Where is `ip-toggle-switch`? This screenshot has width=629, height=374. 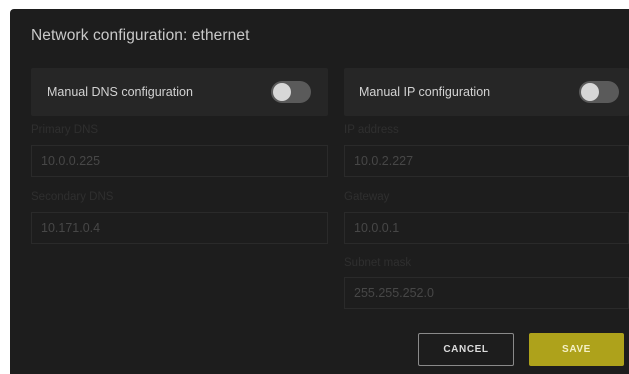
ip-toggle-switch is located at coordinates (599, 92).